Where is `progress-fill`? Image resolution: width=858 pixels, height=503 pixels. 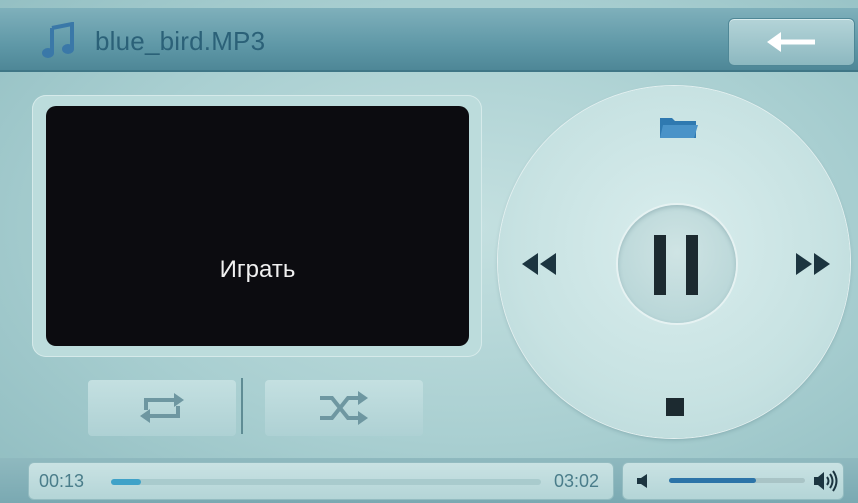
progress-fill is located at coordinates (126, 482).